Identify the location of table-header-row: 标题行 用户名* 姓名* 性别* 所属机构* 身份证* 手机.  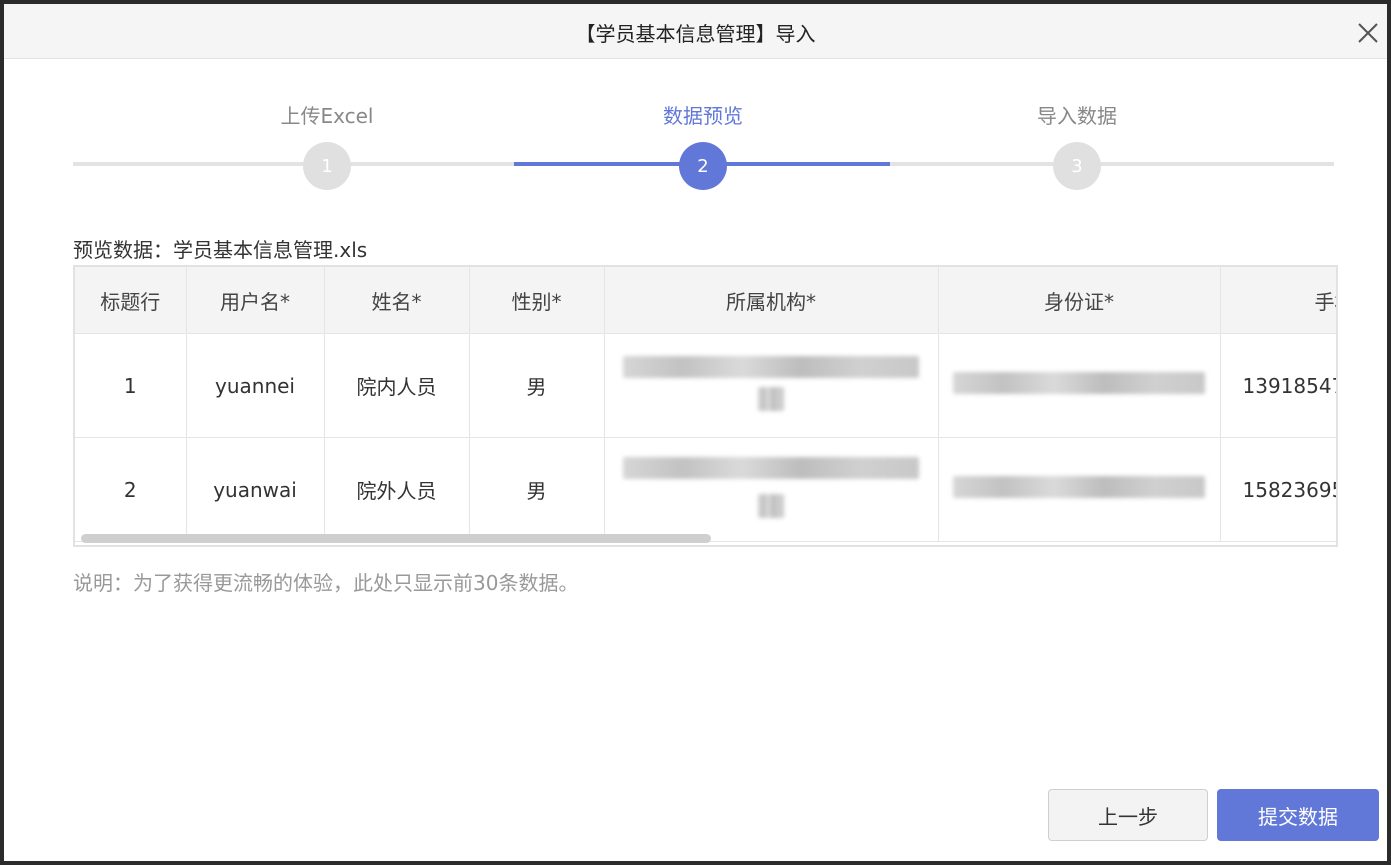
(705, 300).